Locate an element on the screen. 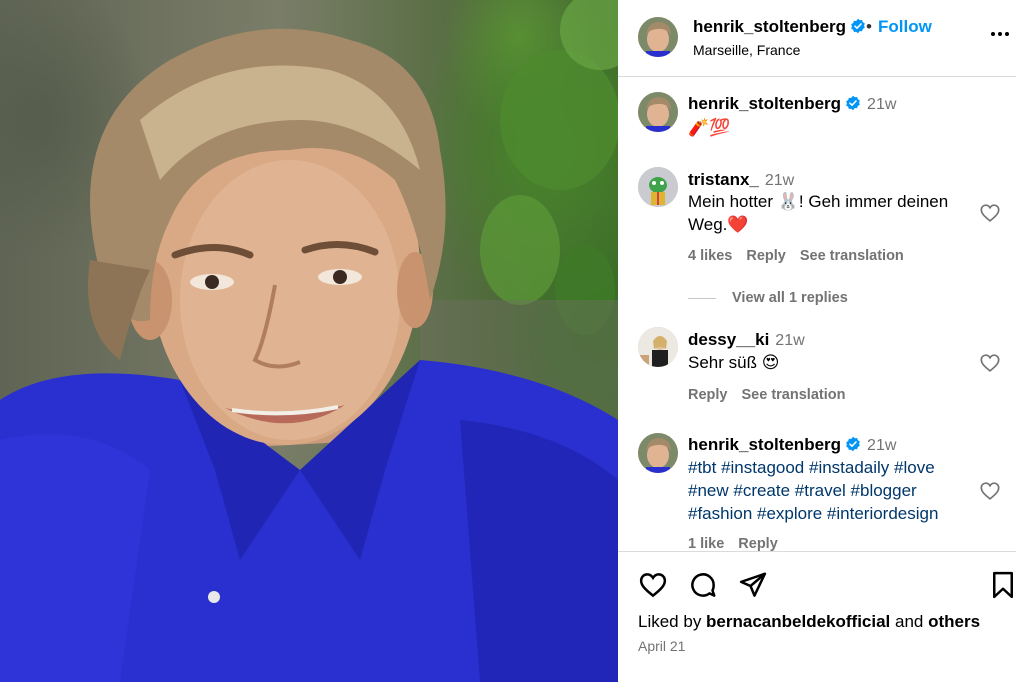  comment-actions: 1 like Reply is located at coordinates (740, 543).